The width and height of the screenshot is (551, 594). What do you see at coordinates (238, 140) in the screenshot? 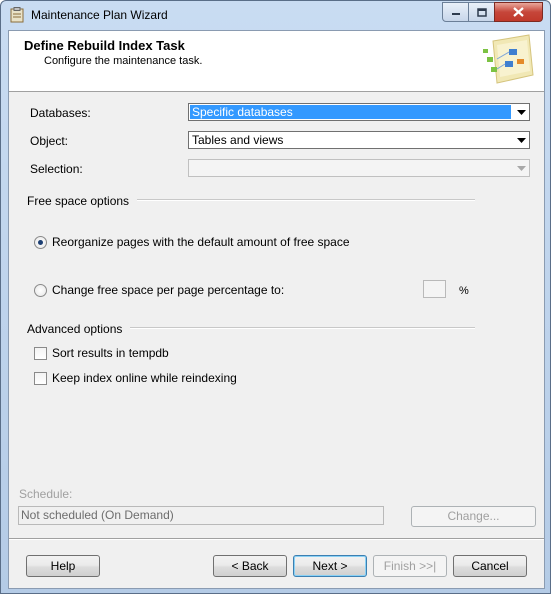
I see `object-value: Tables and views` at bounding box center [238, 140].